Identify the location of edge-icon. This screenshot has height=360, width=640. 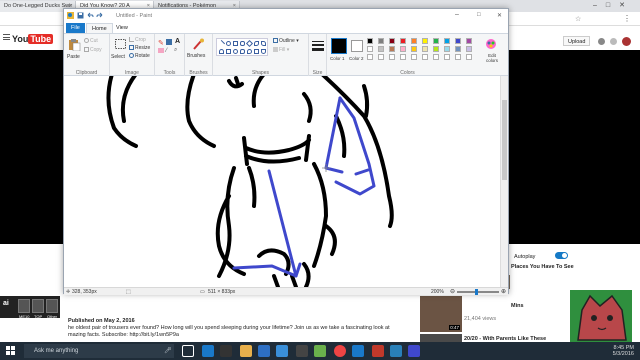
(208, 351).